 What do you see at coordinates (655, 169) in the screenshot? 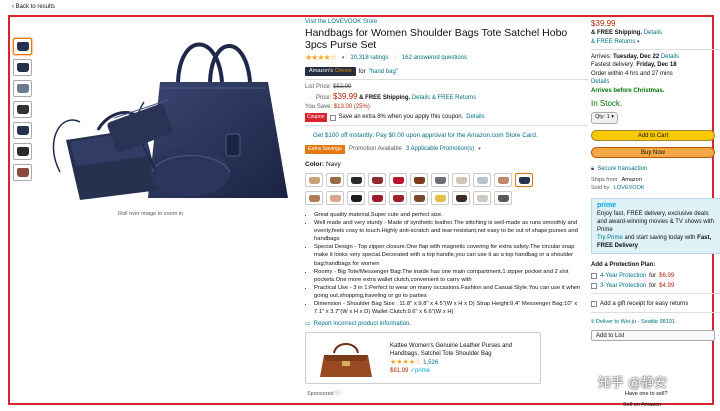
I see `secure-transaction: 🔒︎ Secure transaction` at bounding box center [655, 169].